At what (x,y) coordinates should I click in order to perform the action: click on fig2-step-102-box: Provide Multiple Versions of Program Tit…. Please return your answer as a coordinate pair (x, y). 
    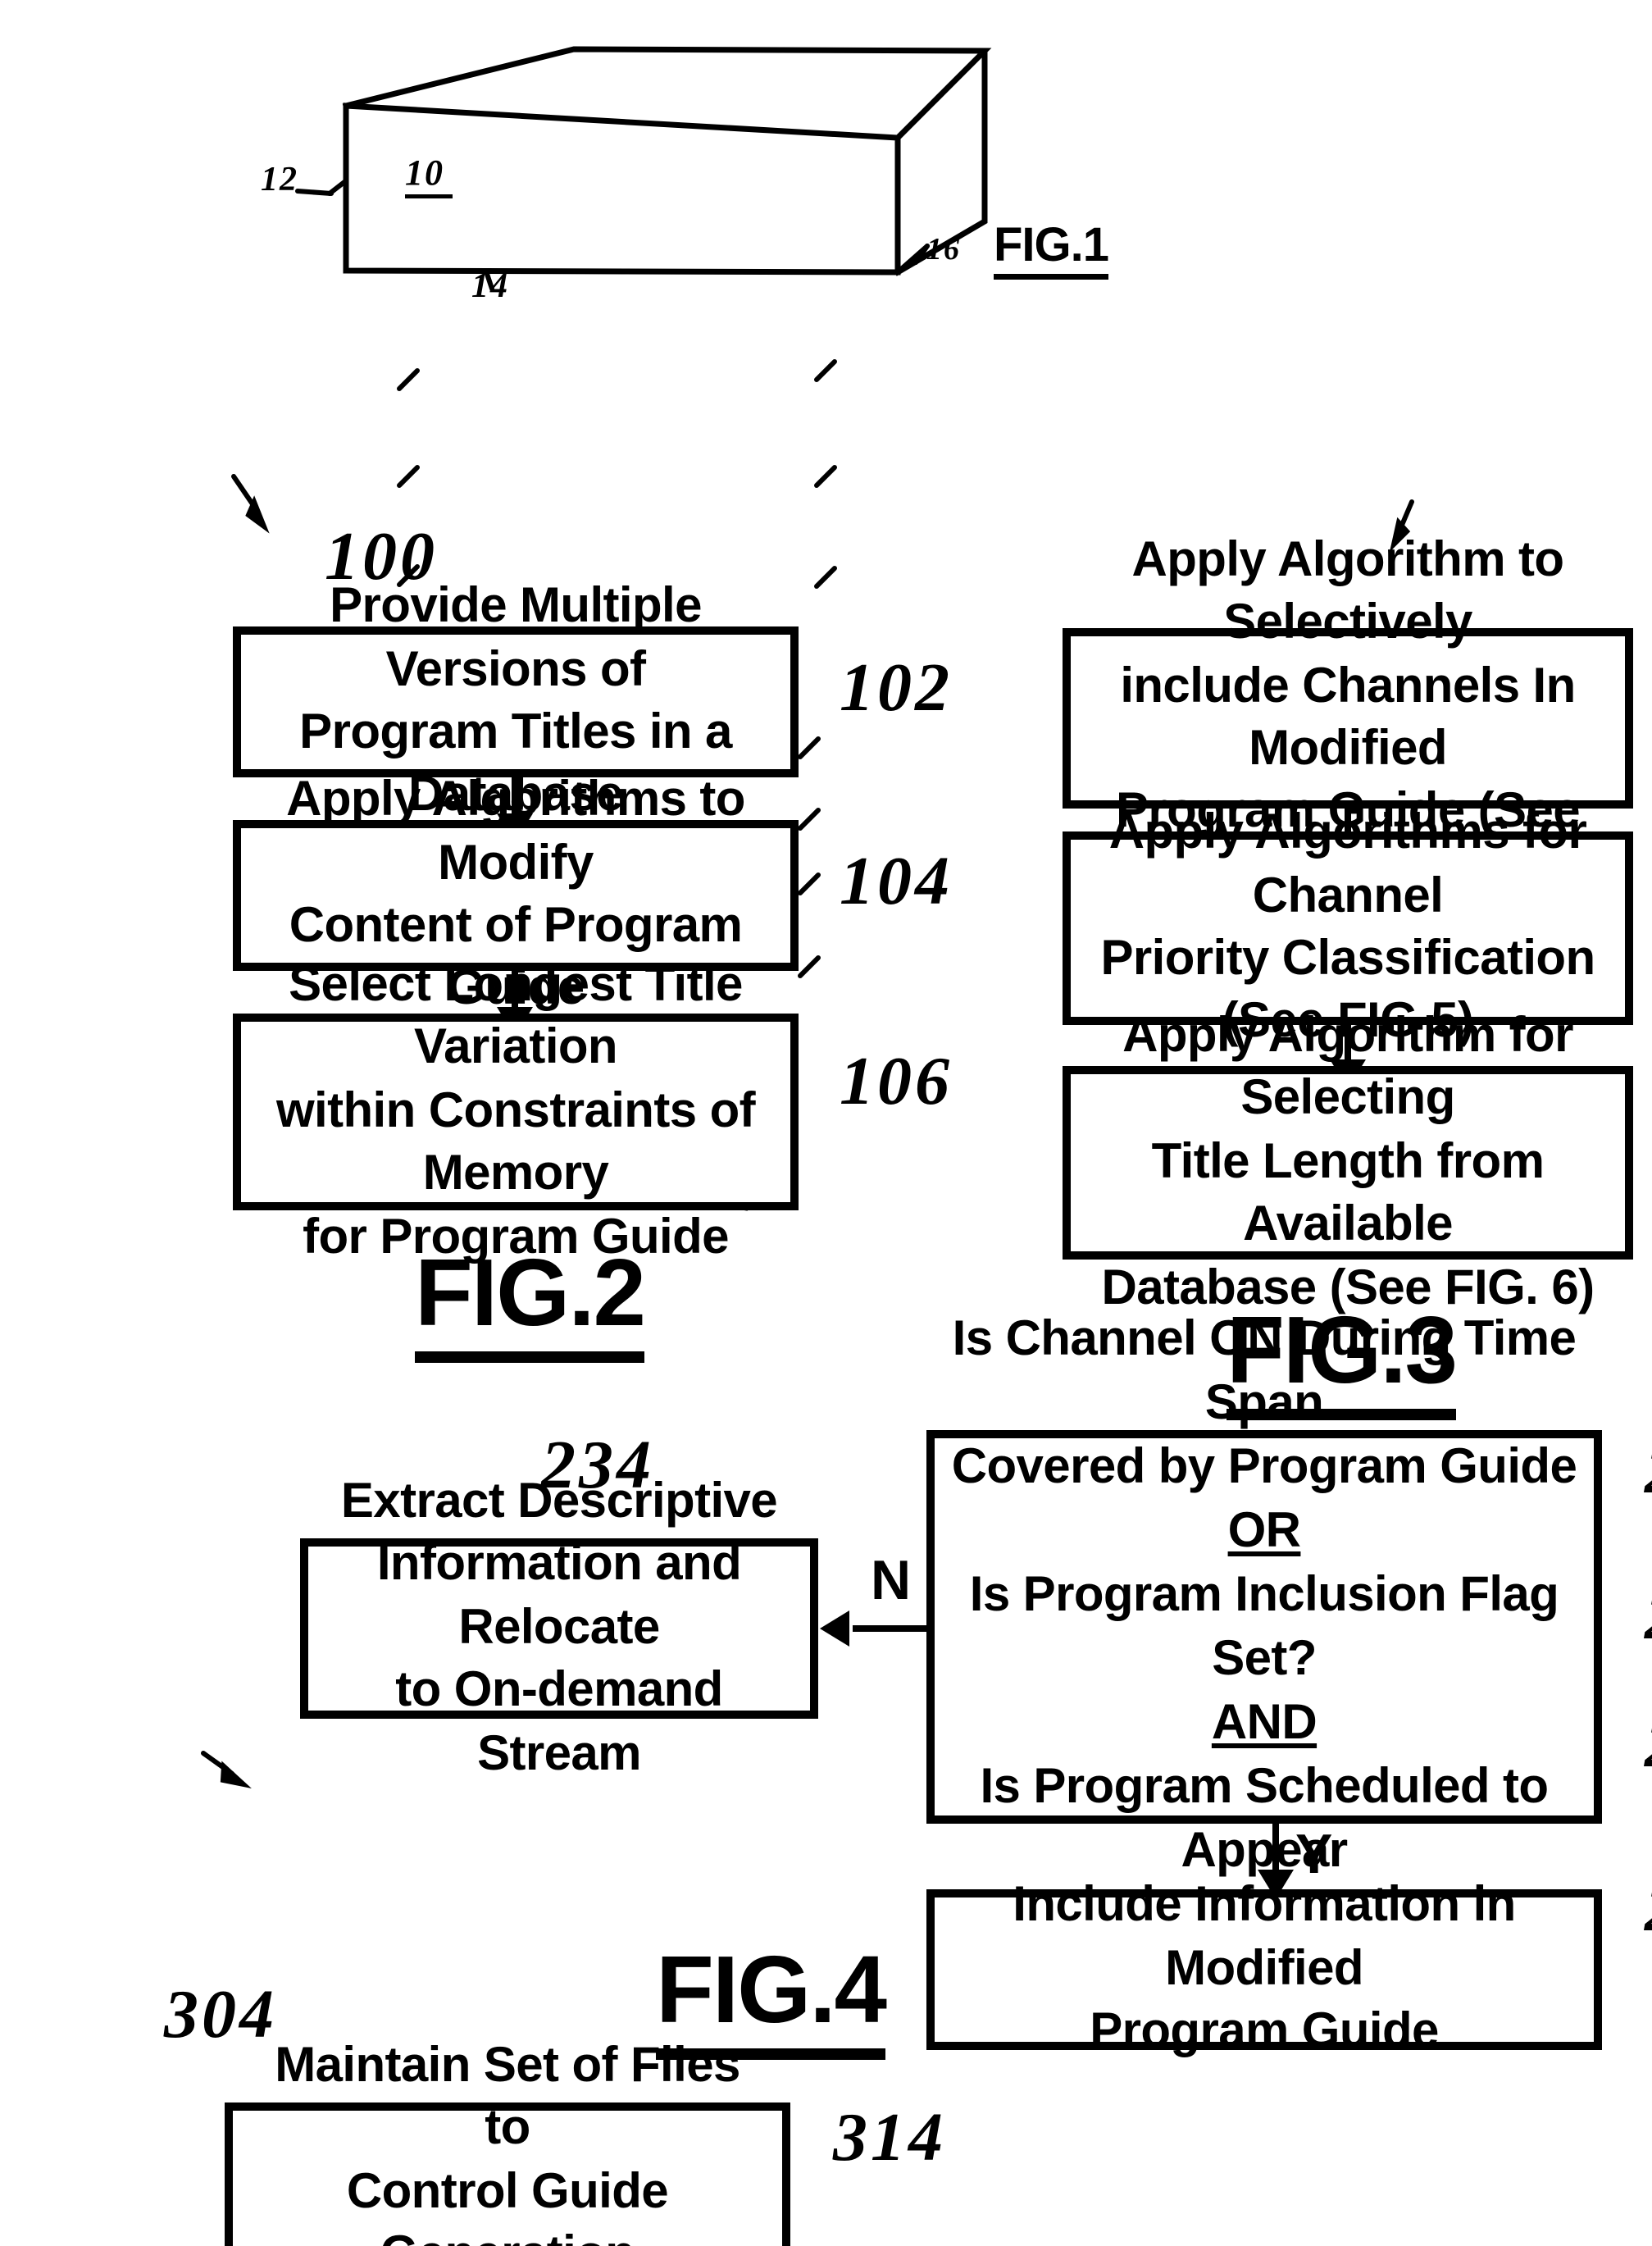
    Looking at the image, I should click on (516, 700).